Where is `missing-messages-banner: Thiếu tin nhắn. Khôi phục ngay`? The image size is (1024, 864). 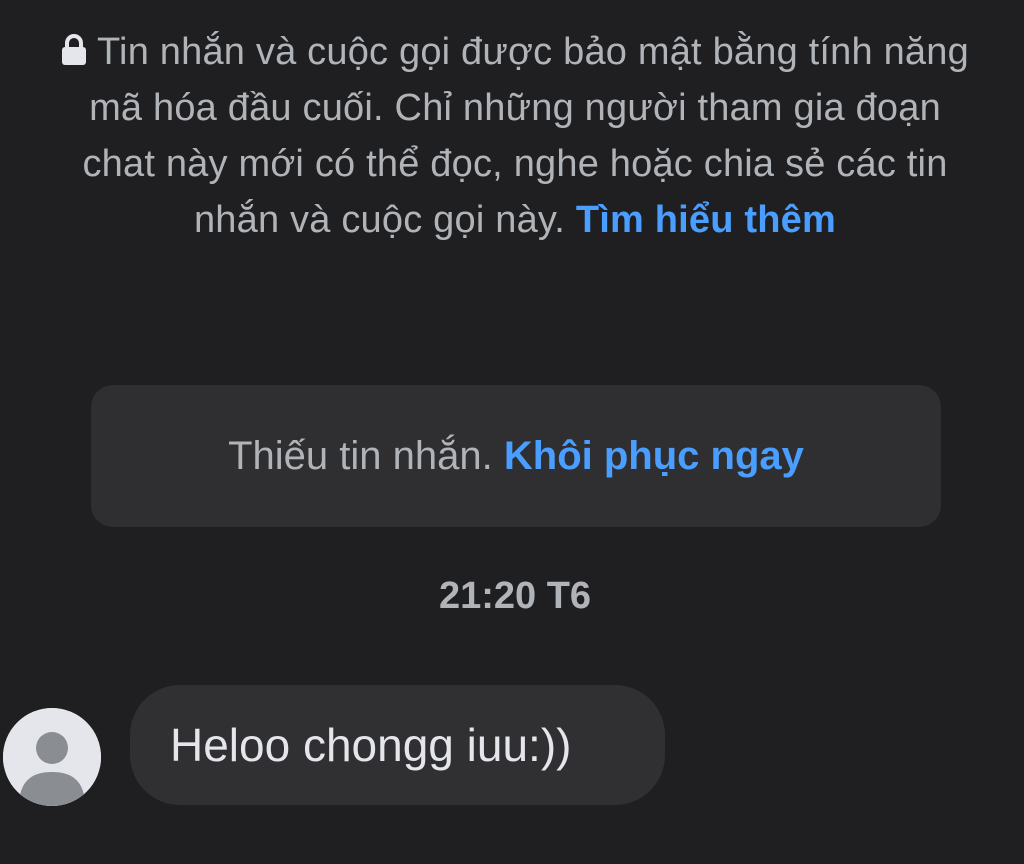
missing-messages-banner: Thiếu tin nhắn. Khôi phục ngay is located at coordinates (516, 456).